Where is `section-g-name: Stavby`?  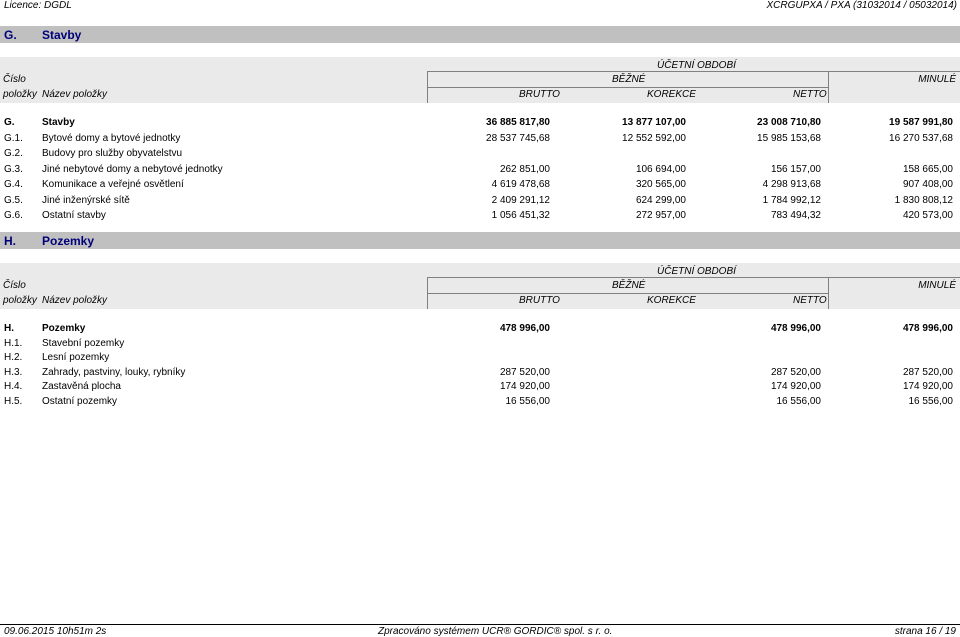 section-g-name: Stavby is located at coordinates (62, 35).